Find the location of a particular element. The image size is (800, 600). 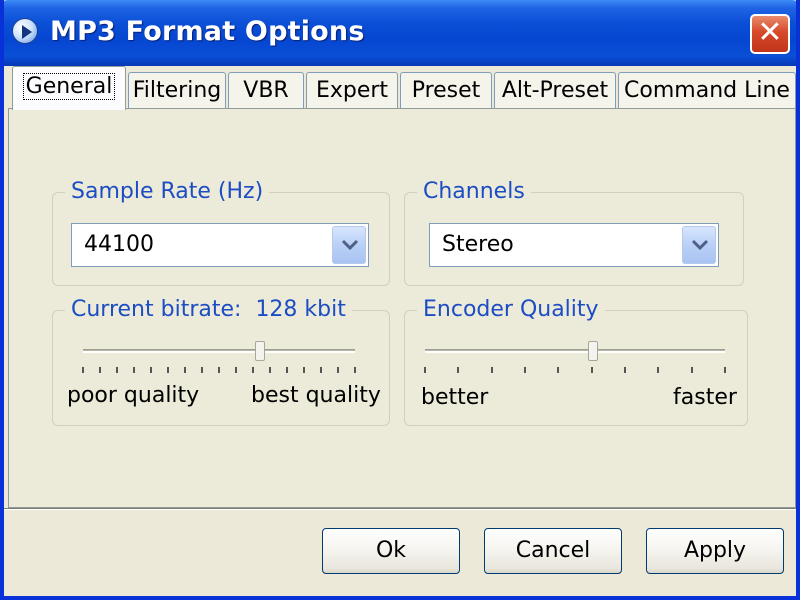

bitrate-label-prefix: Current bitrate: is located at coordinates (156, 309).